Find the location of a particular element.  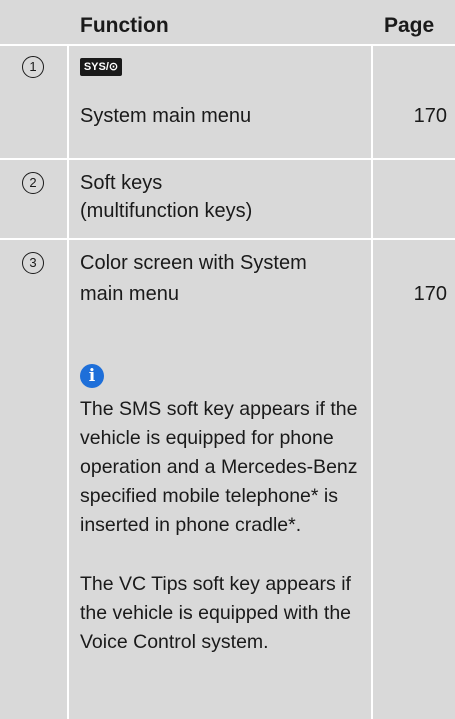

header-function: Function is located at coordinates (124, 25).